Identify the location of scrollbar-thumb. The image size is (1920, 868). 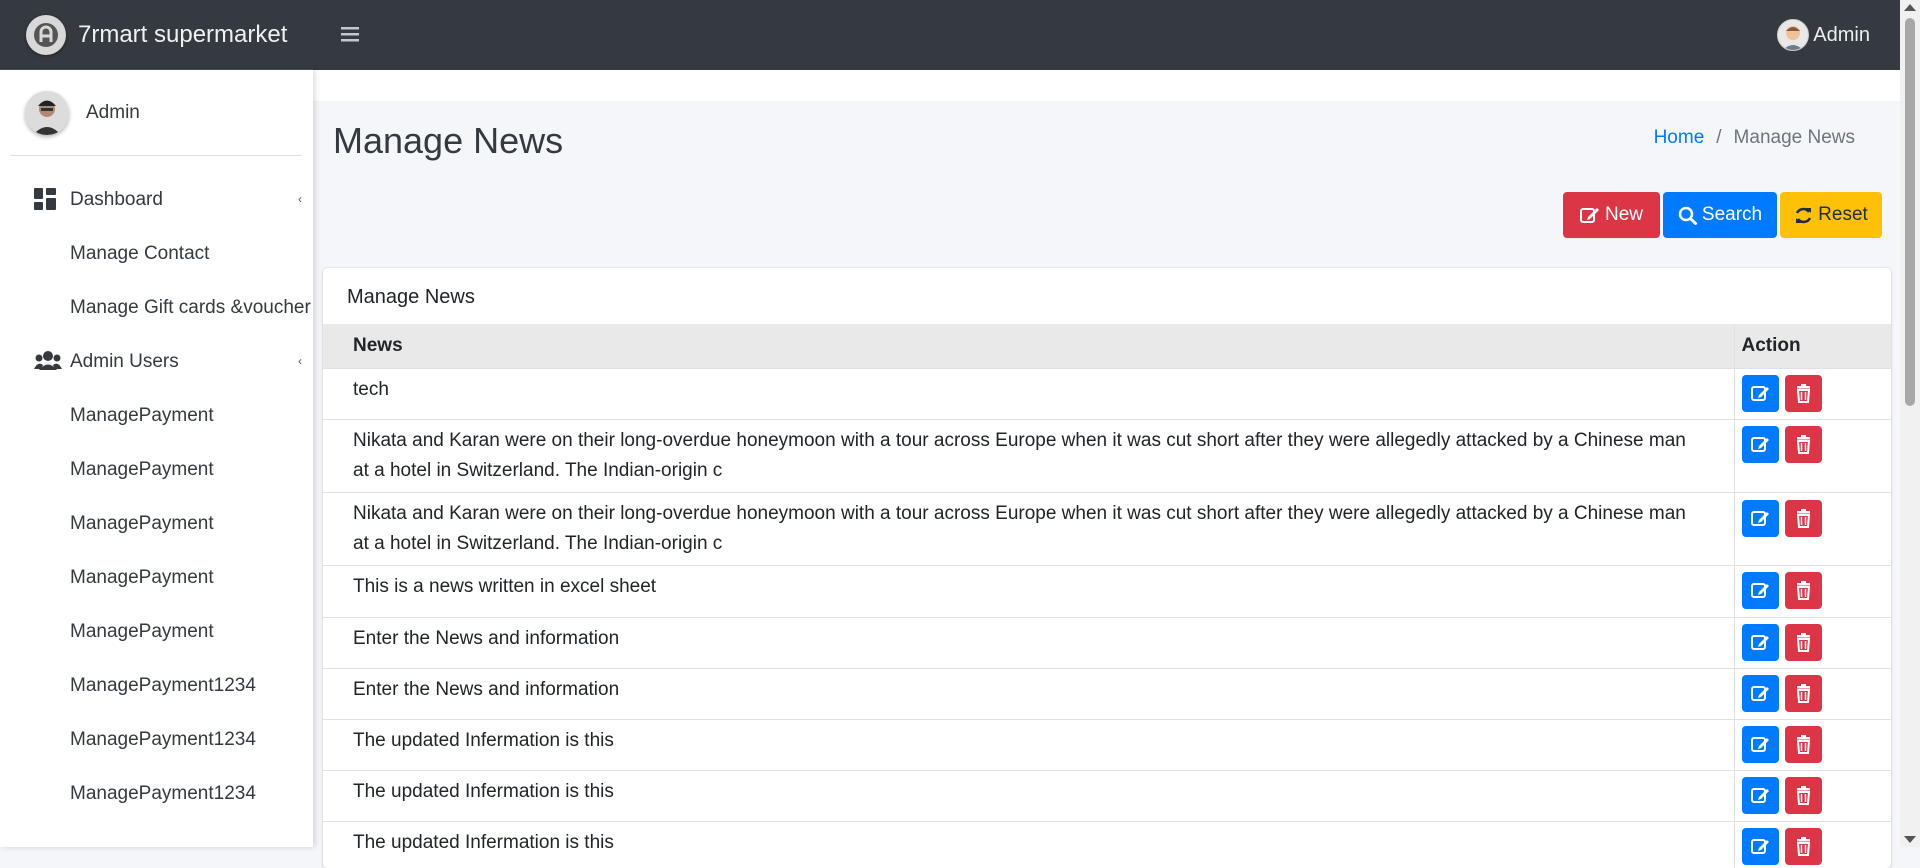
(1910, 212).